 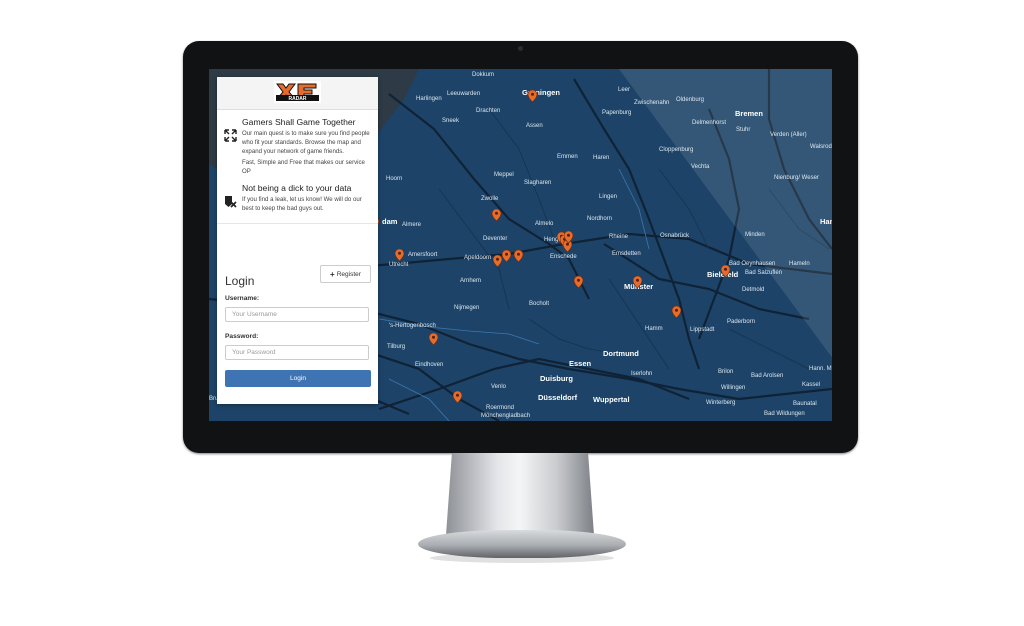 What do you see at coordinates (821, 147) in the screenshot?
I see `map-label: Walsrod` at bounding box center [821, 147].